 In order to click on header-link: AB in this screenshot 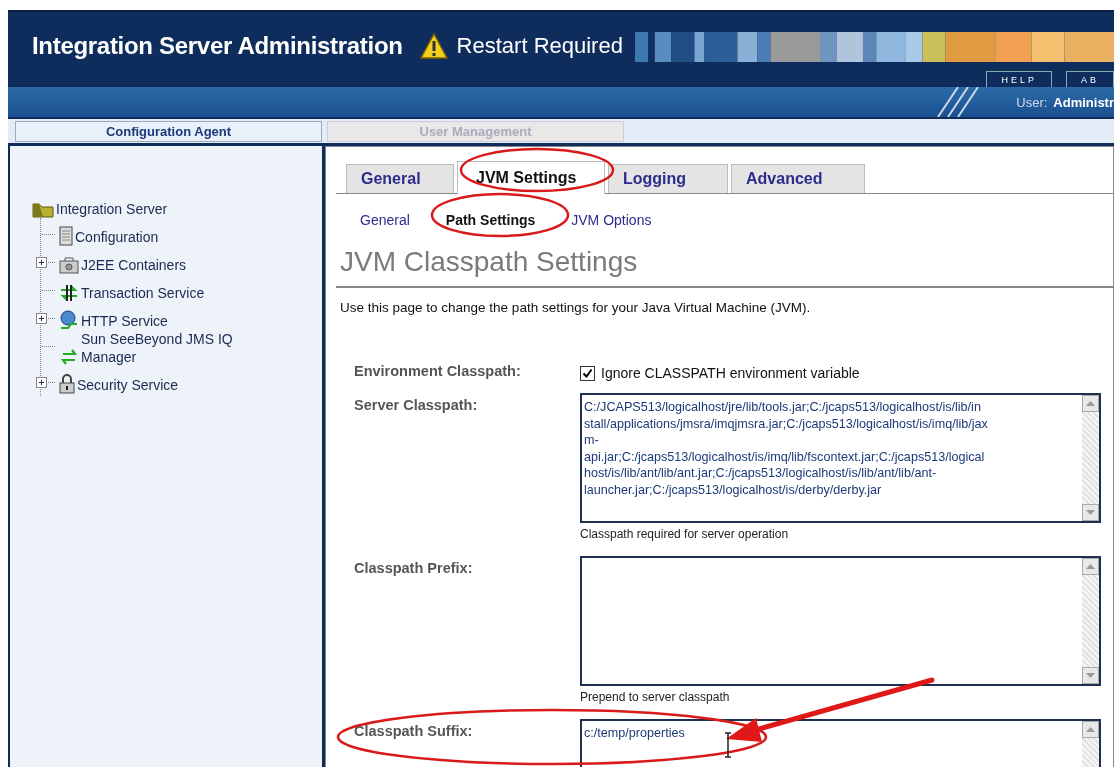, I will do `click(1090, 79)`.